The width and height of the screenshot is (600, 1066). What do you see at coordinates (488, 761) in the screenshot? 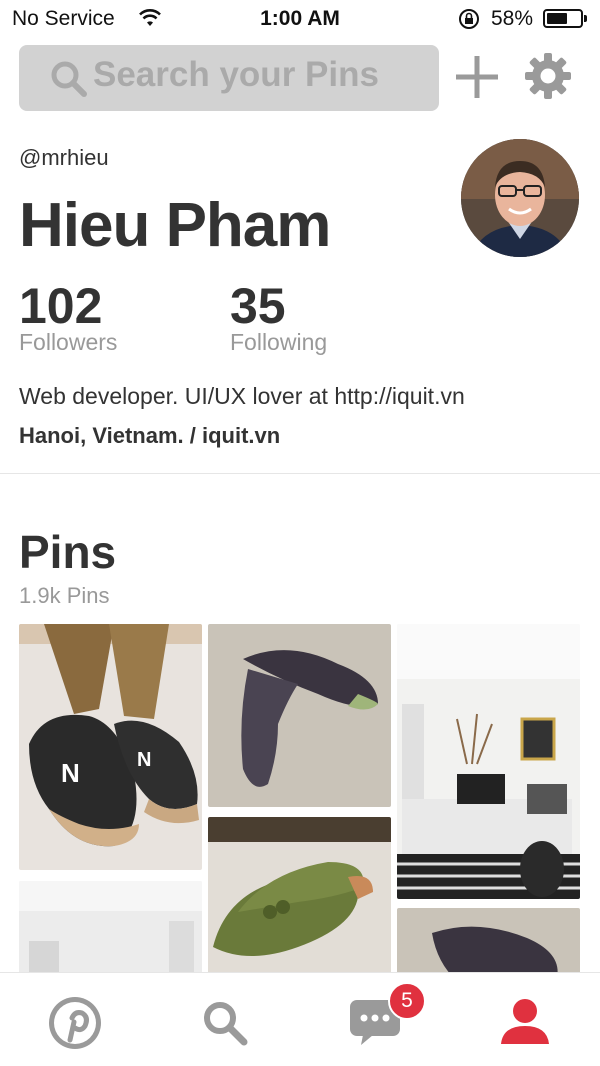
I see `pin-living-room` at bounding box center [488, 761].